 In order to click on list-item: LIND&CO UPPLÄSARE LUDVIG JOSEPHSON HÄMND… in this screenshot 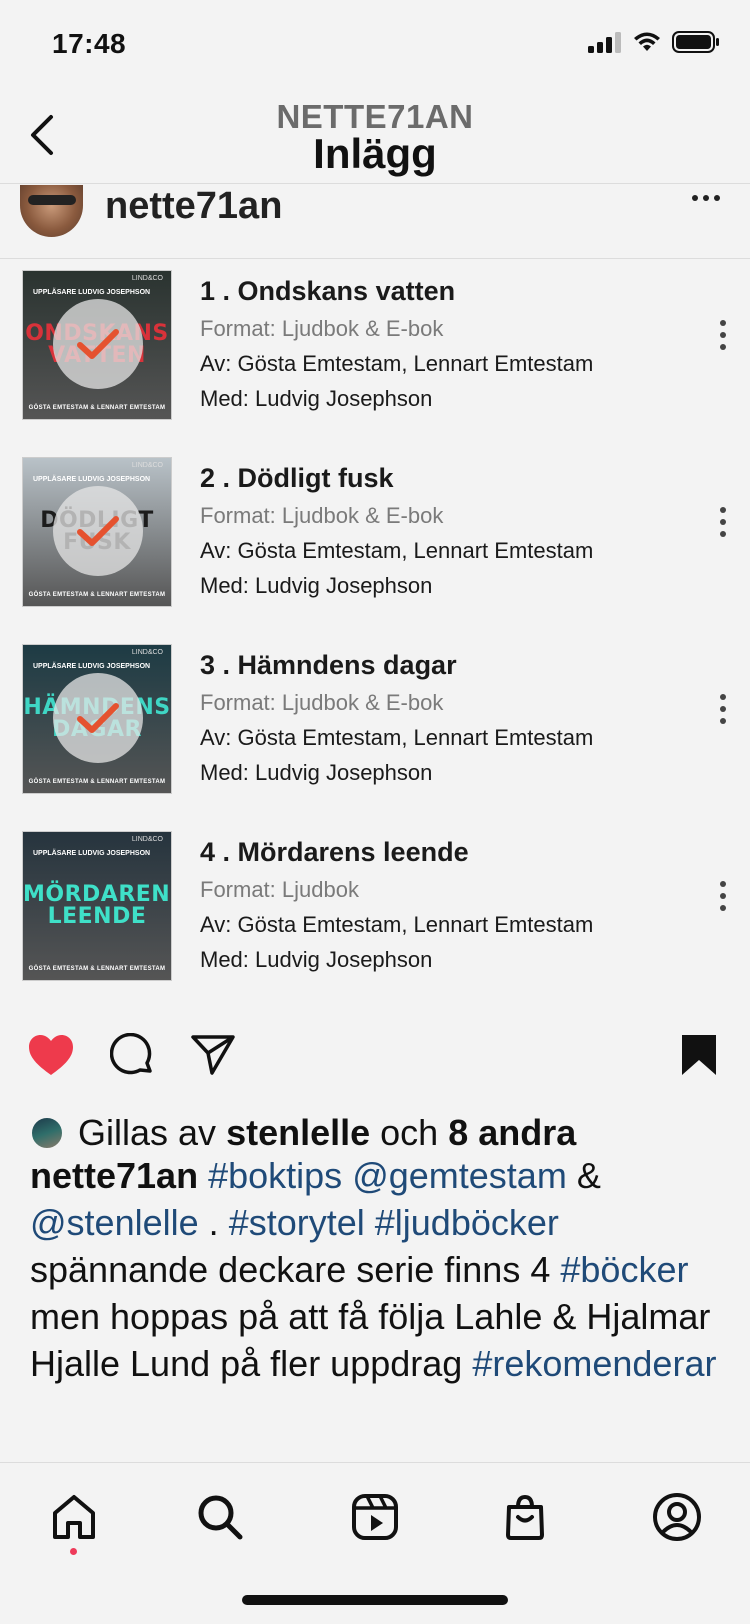, I will do `click(375, 716)`.